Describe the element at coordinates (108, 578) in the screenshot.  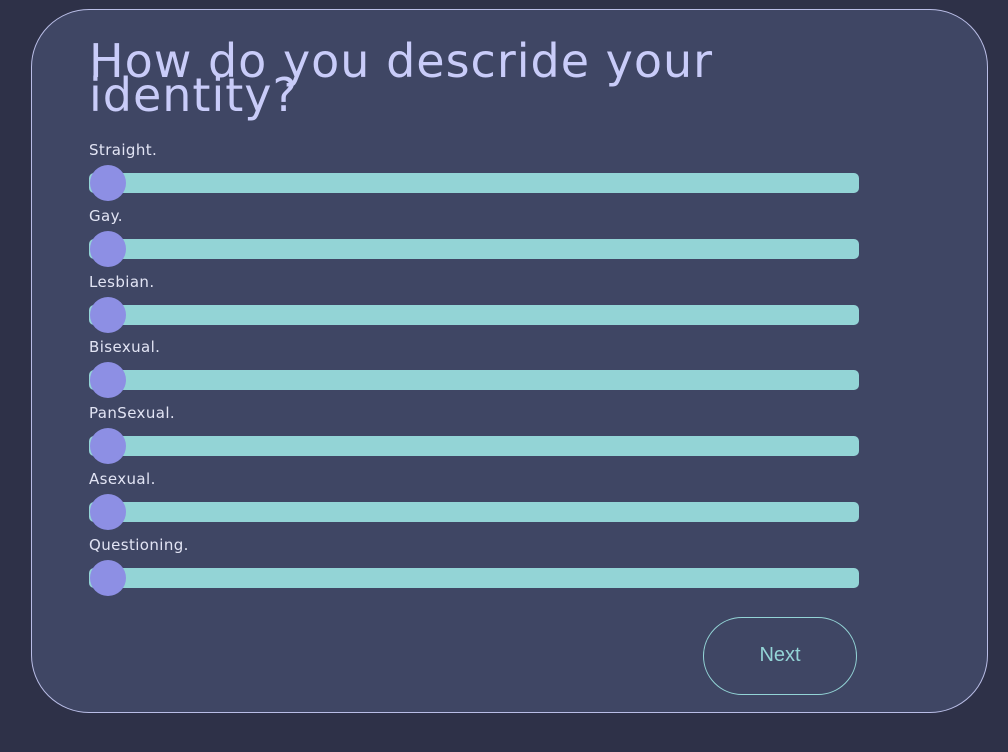
I see `questioning-slider-thumb` at that location.